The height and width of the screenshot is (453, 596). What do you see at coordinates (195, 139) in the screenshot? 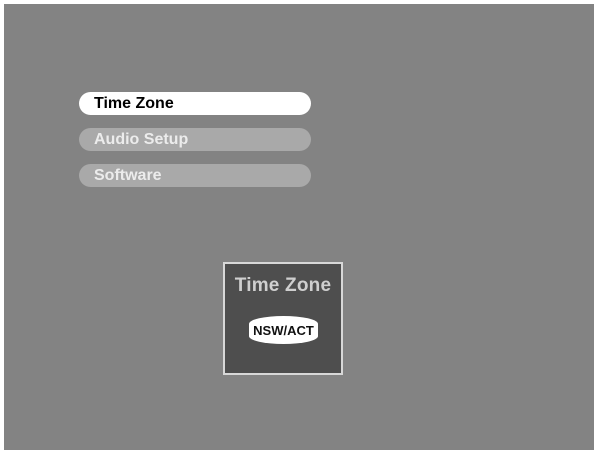
I see `menu-item-audio-setup: Audio Setup` at bounding box center [195, 139].